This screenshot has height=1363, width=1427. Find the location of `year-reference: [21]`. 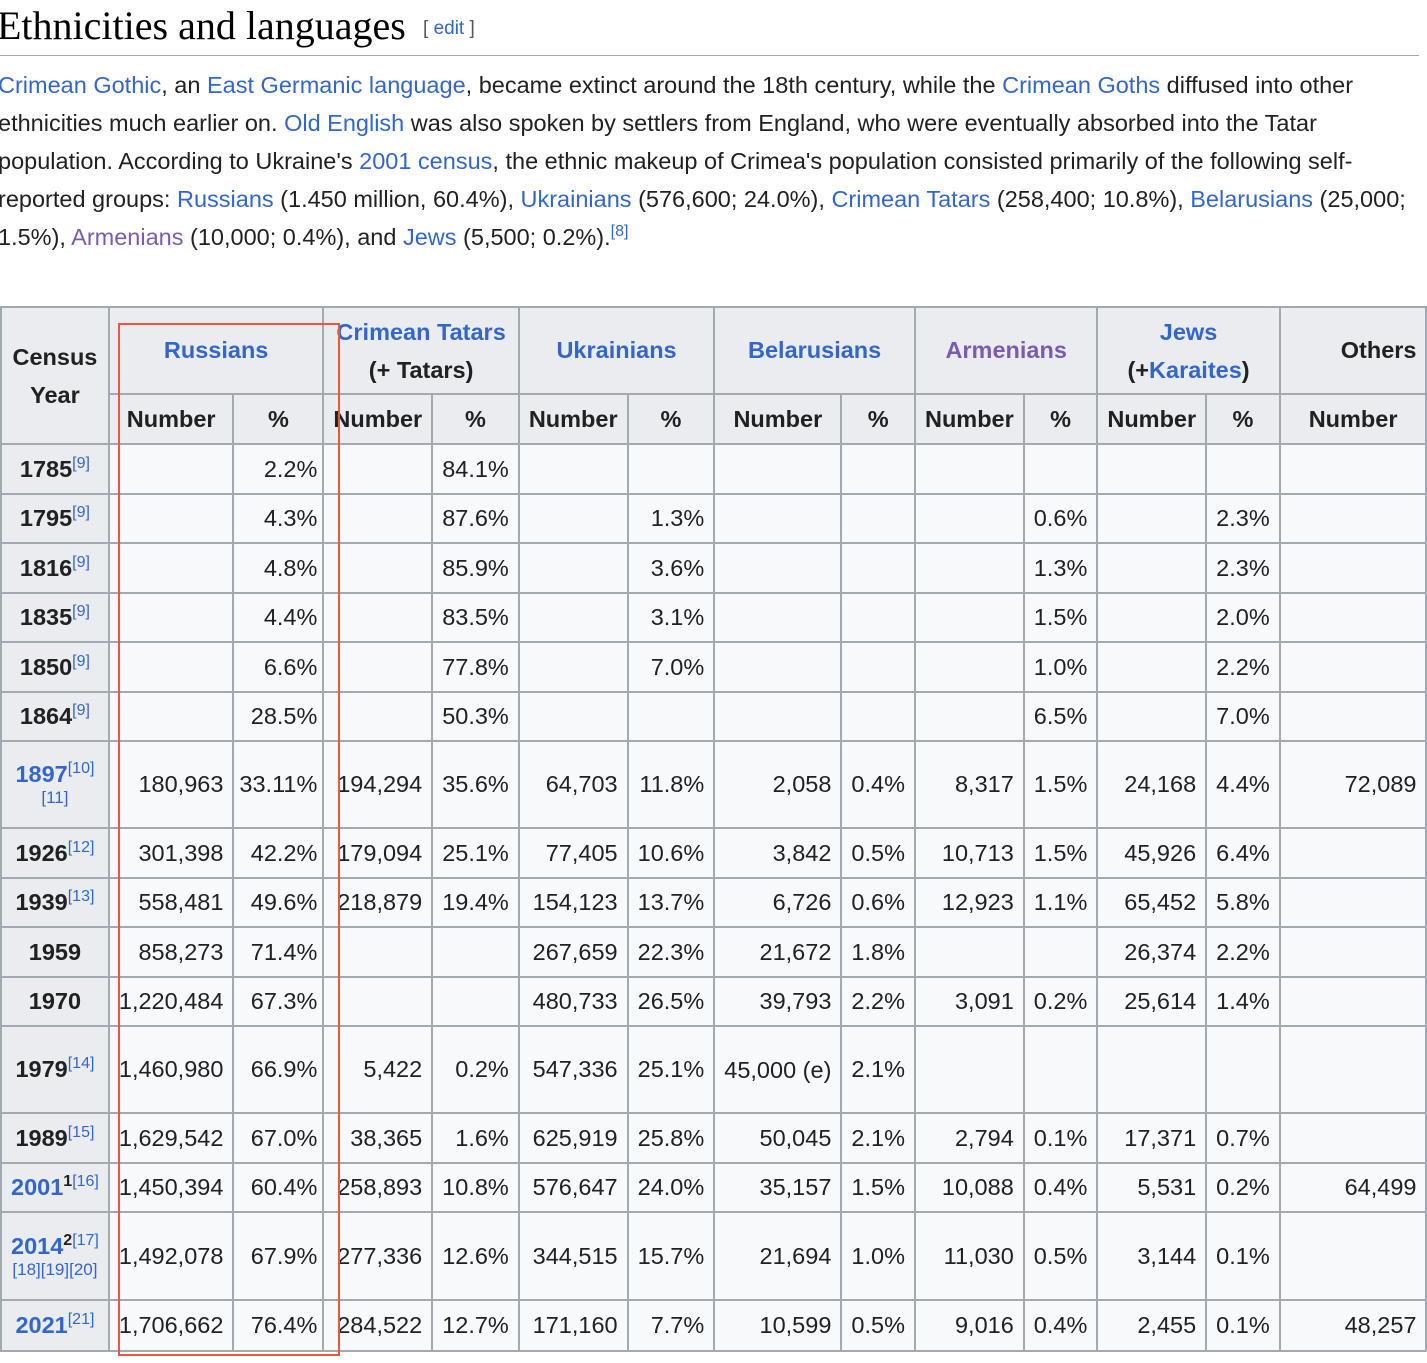

year-reference: [21] is located at coordinates (81, 1319).